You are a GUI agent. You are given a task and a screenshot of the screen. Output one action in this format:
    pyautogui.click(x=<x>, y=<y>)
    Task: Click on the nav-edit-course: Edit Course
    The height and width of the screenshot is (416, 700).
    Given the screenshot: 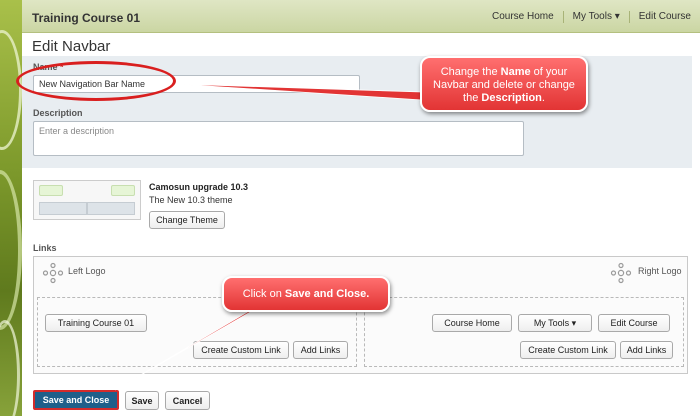 What is the action you would take?
    pyautogui.click(x=664, y=16)
    